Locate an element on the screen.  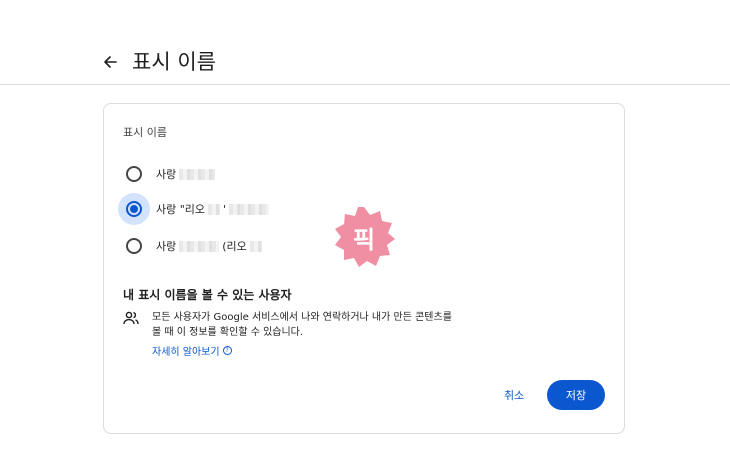
option-label: 사랑 "리오 ' is located at coordinates (213, 209).